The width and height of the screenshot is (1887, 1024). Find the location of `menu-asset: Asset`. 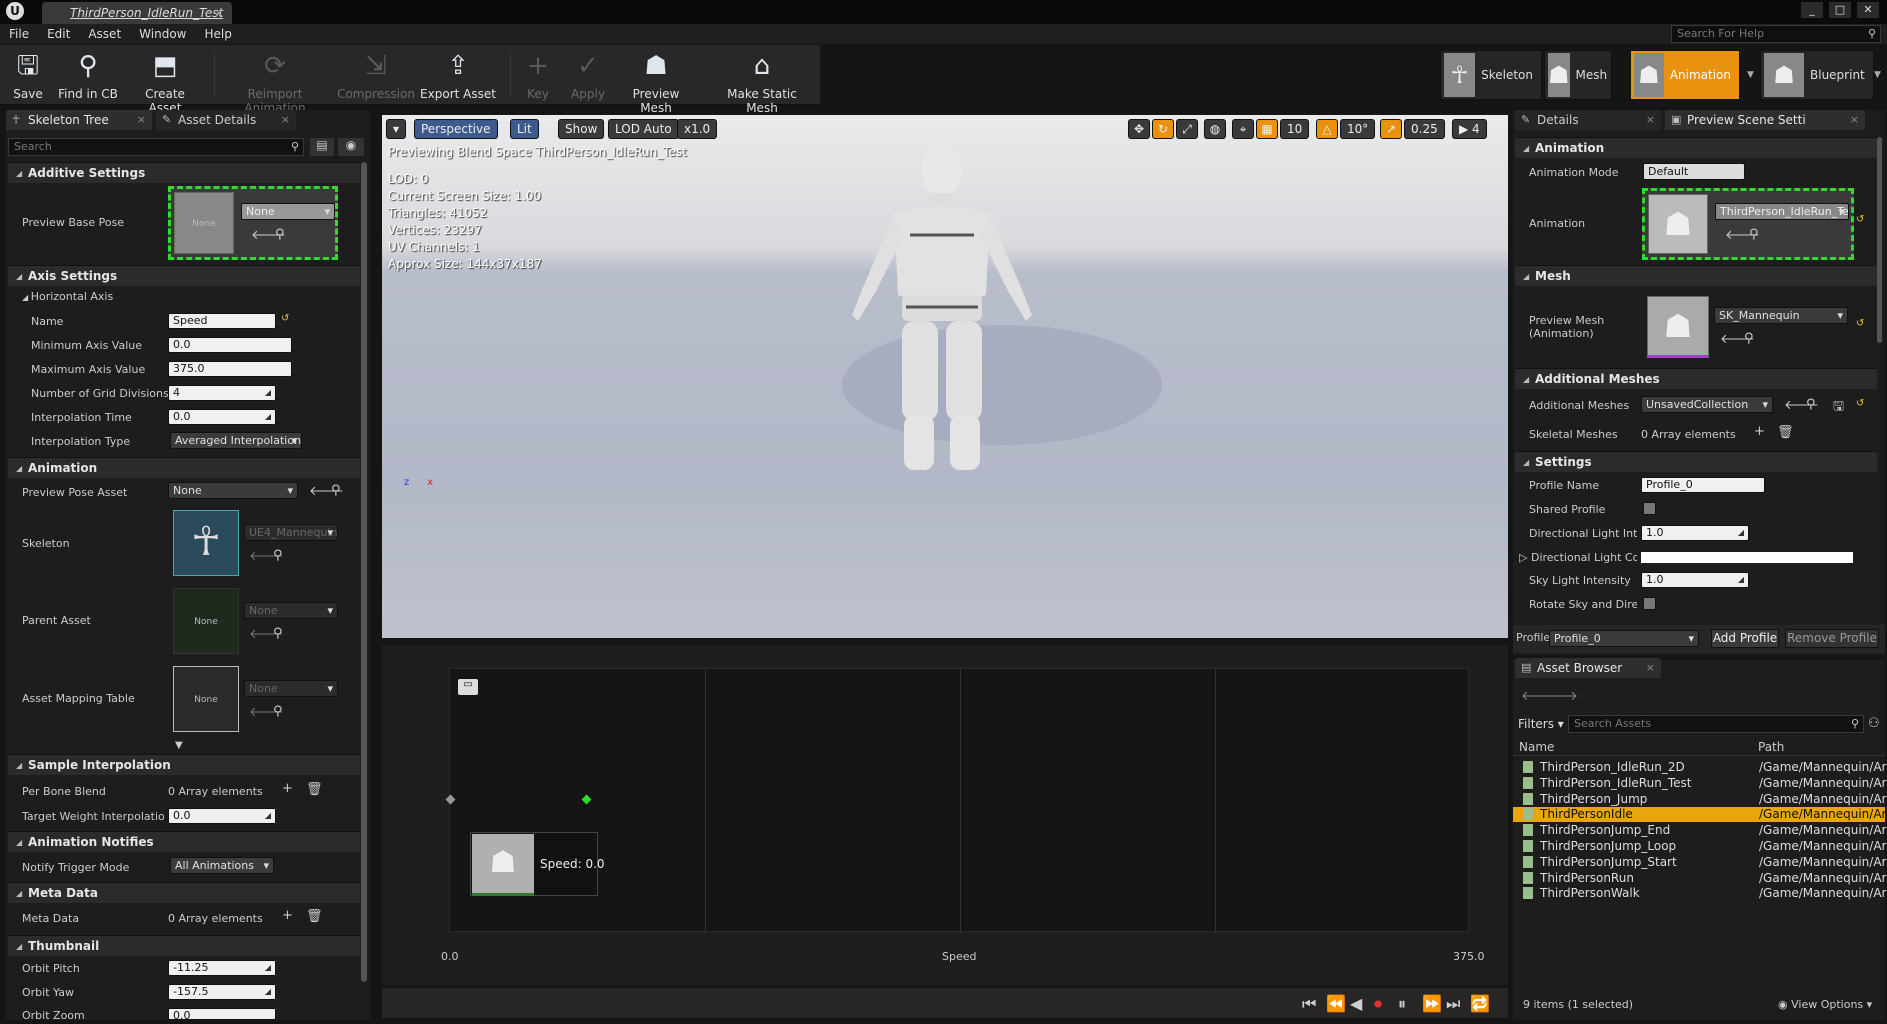

menu-asset: Asset is located at coordinates (104, 34).